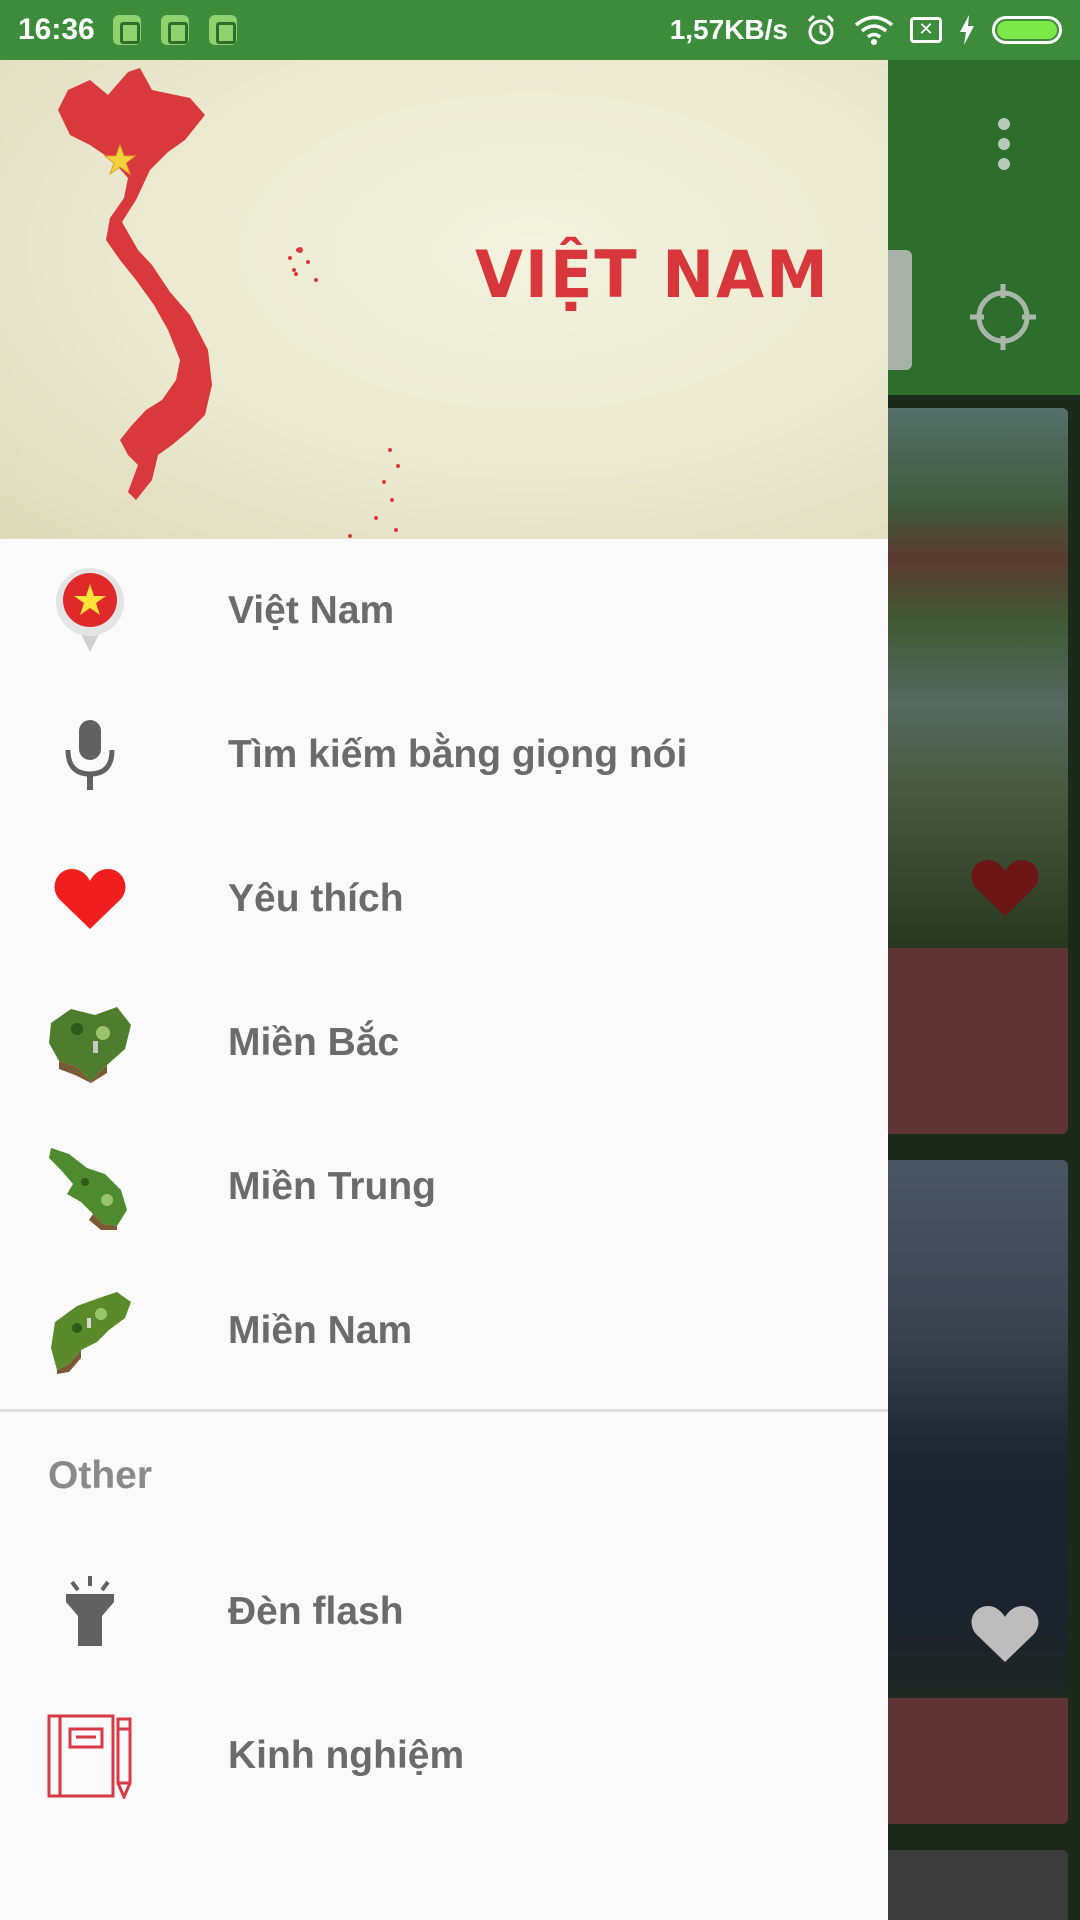 The width and height of the screenshot is (1080, 1920). I want to click on android-icon, so click(174, 30).